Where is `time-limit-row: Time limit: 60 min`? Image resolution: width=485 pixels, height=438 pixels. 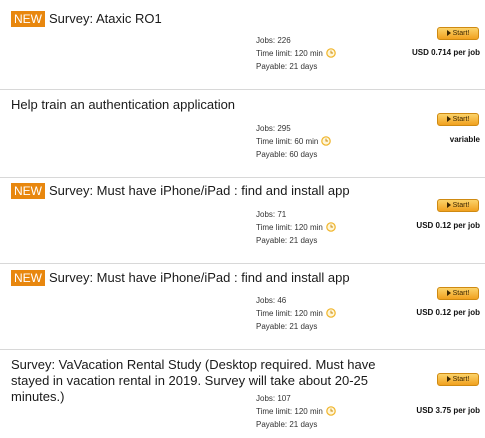 time-limit-row: Time limit: 60 min is located at coordinates (294, 141).